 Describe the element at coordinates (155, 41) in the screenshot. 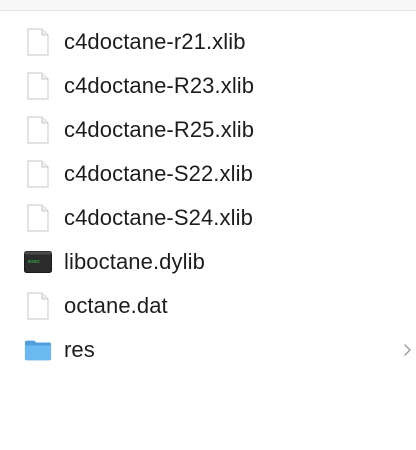

I see `file-name: c4doctane-r21.xlib` at that location.